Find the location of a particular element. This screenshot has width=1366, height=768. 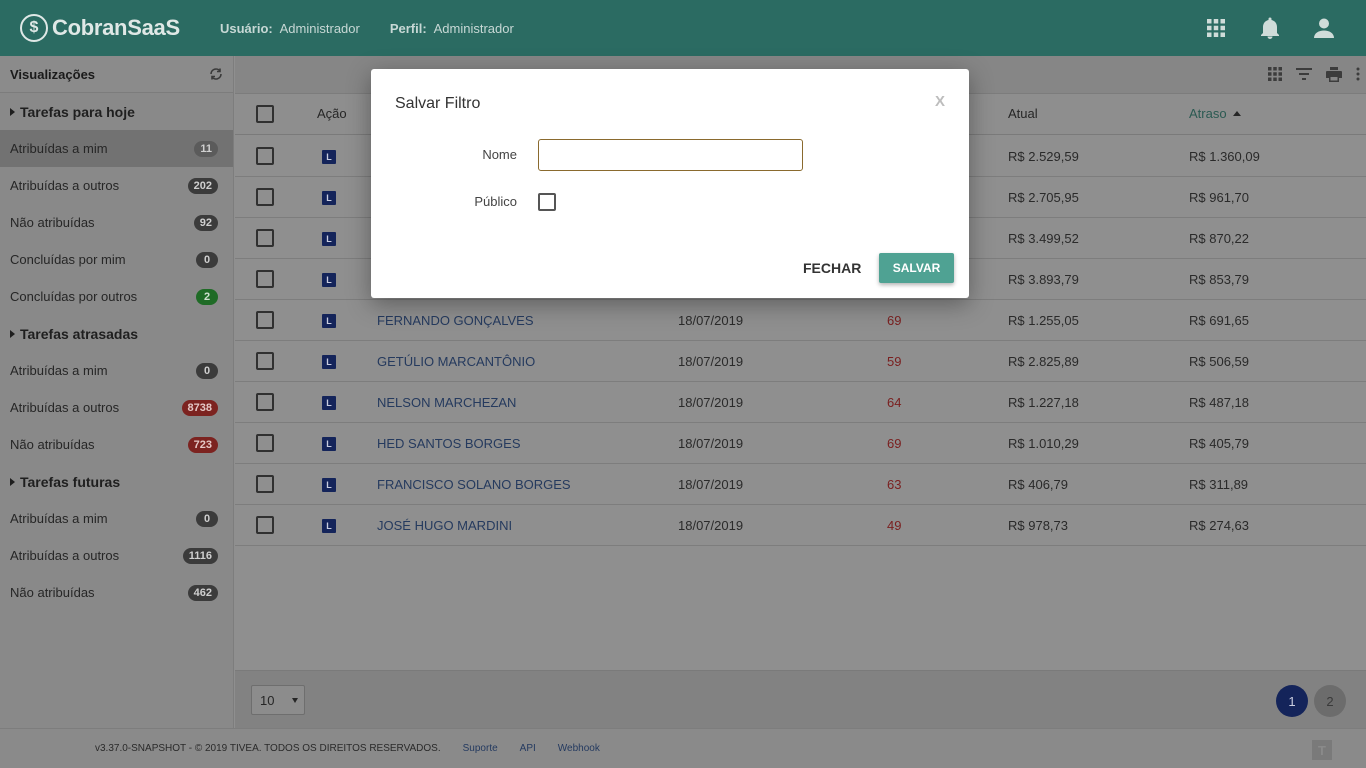

name-label: Nome is located at coordinates (499, 154).